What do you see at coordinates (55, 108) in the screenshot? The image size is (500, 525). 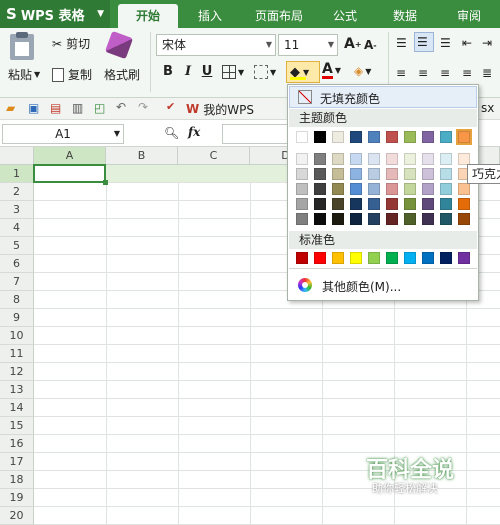 I see `pdf-icon: ▤` at bounding box center [55, 108].